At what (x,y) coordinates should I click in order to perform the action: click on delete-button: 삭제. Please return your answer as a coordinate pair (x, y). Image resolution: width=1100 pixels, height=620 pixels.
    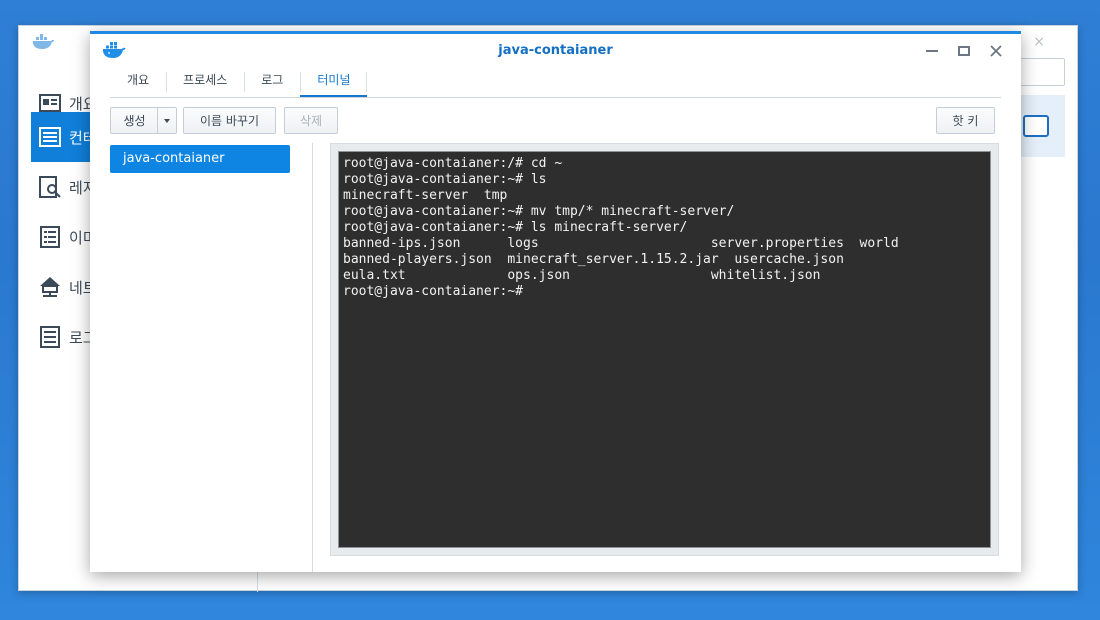
    Looking at the image, I should click on (311, 120).